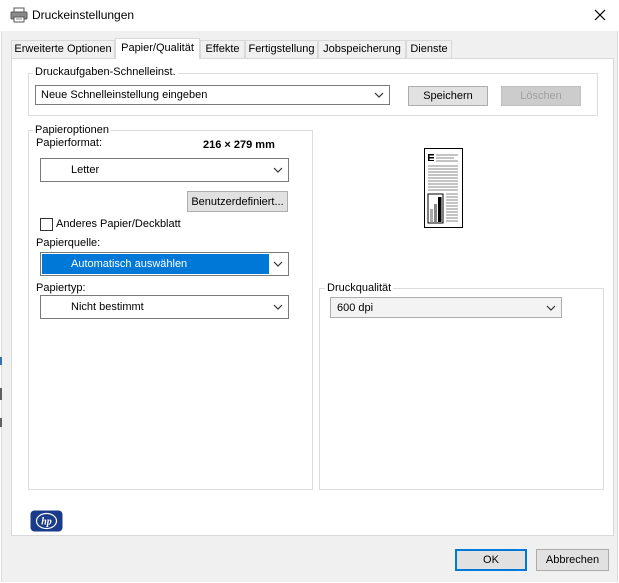  I want to click on close-button, so click(600, 15).